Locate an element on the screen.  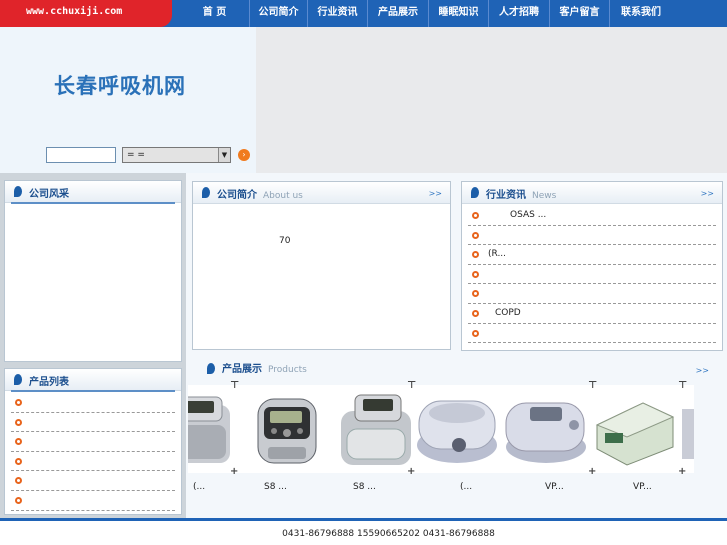
products-subtitle: Products is located at coordinates (287, 370).